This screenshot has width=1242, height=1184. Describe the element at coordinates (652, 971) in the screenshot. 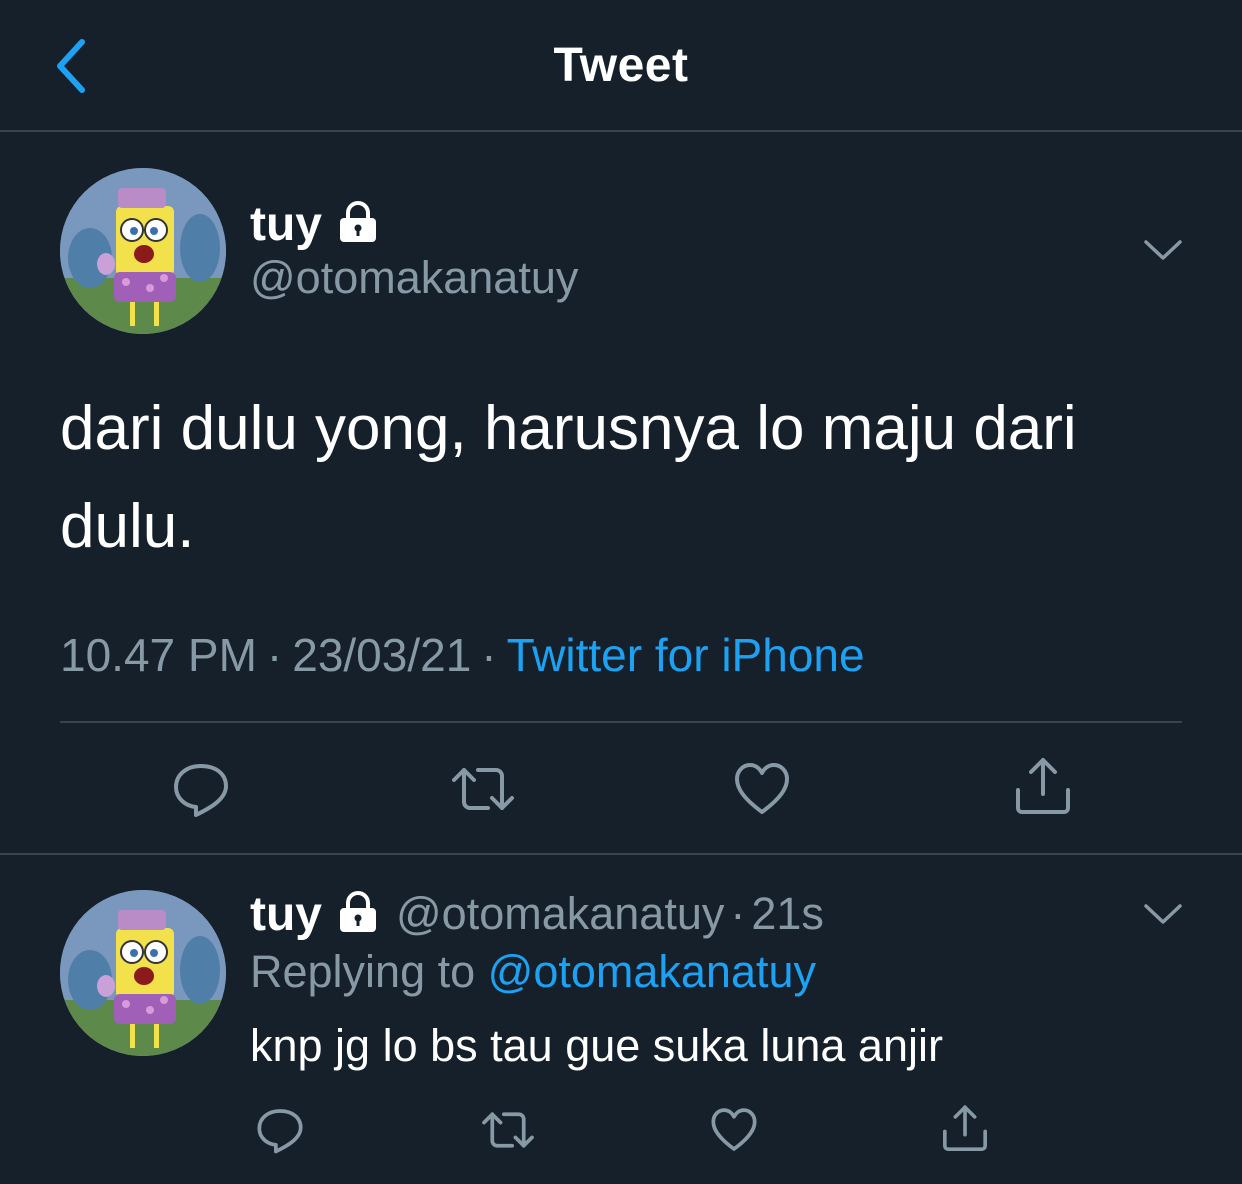

I see `mention-link: @otomakanatuy` at that location.